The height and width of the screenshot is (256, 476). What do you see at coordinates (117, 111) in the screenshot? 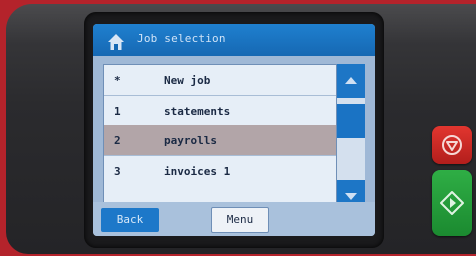
I see `job-number: 1` at bounding box center [117, 111].